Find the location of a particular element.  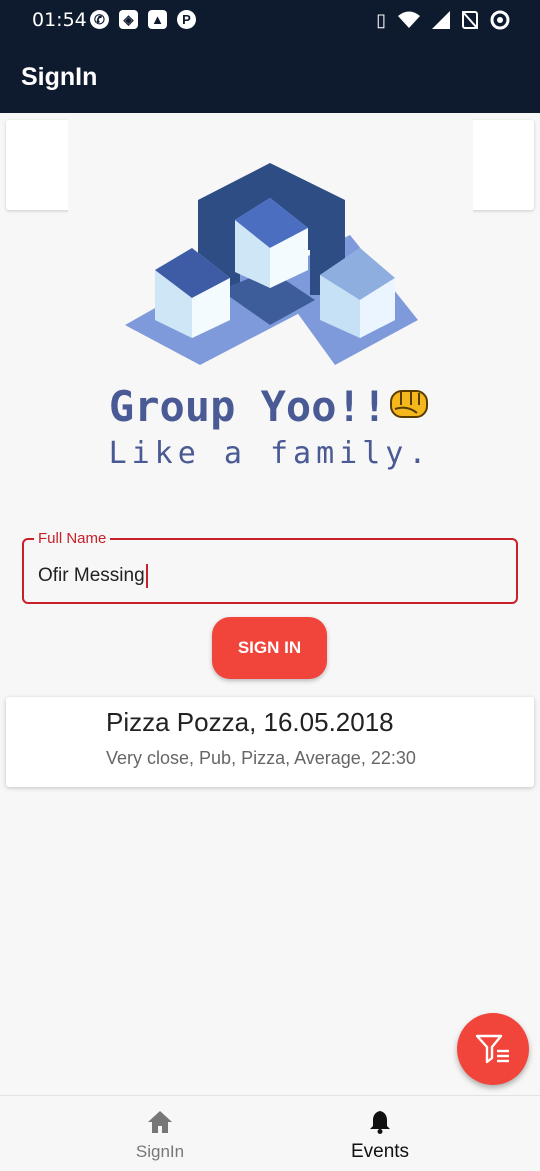

filter-fab-button is located at coordinates (493, 1049).